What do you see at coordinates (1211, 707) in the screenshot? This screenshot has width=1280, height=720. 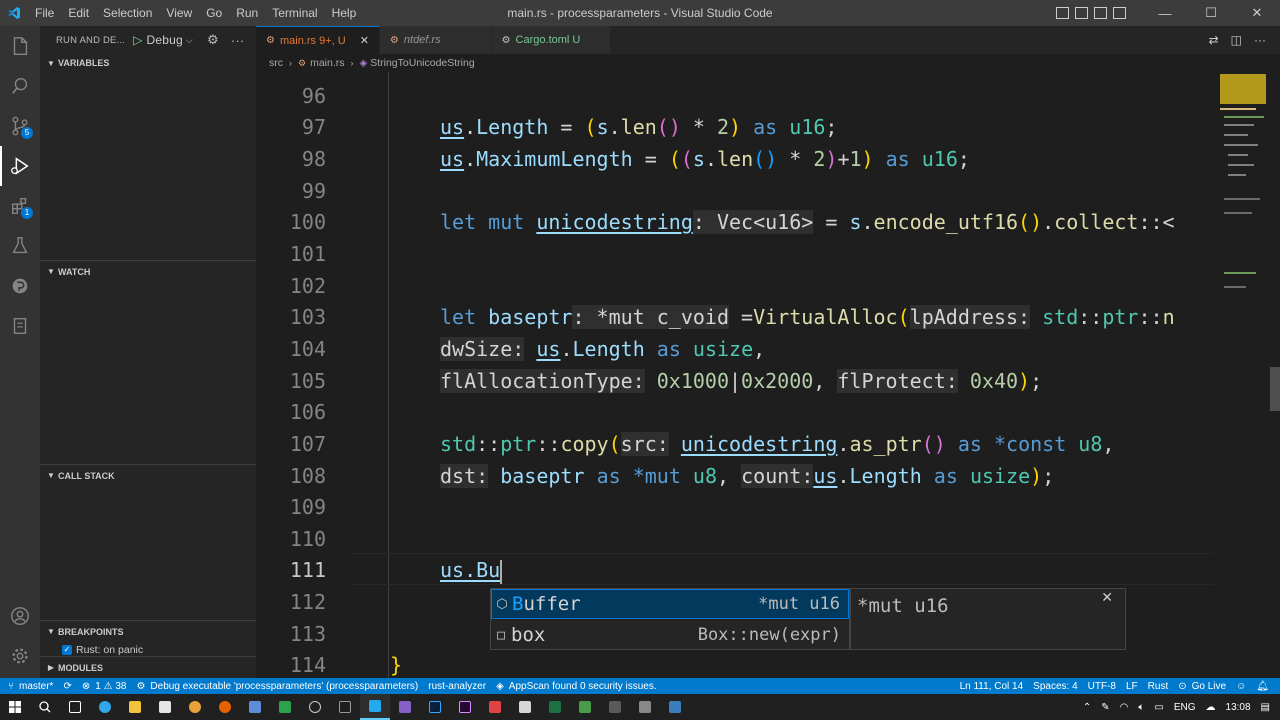 I see `cloud-icon: ☁` at bounding box center [1211, 707].